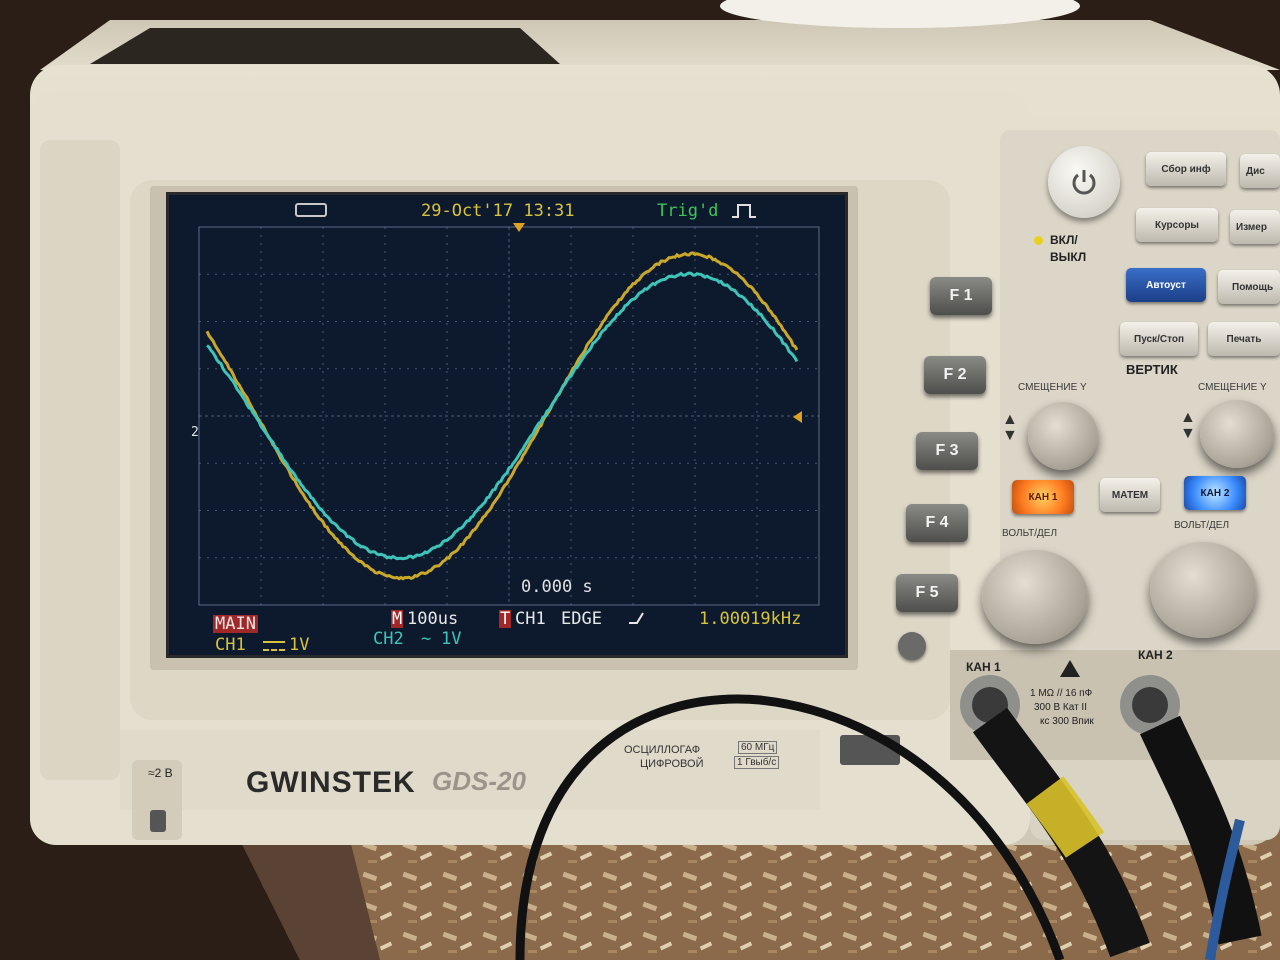  Describe the element at coordinates (557, 587) in the screenshot. I see `time-offset-readout: 0.000 s` at that location.